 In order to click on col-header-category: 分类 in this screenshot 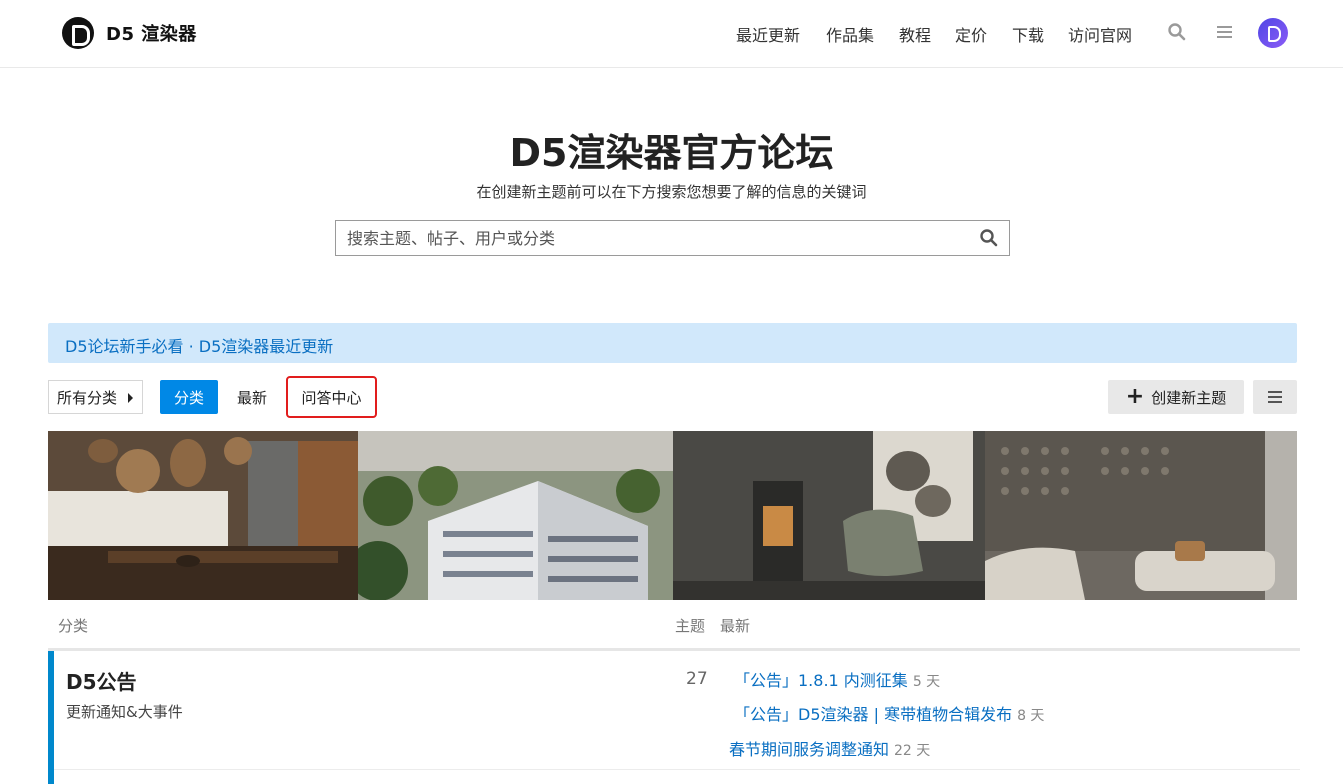, I will do `click(73, 626)`.